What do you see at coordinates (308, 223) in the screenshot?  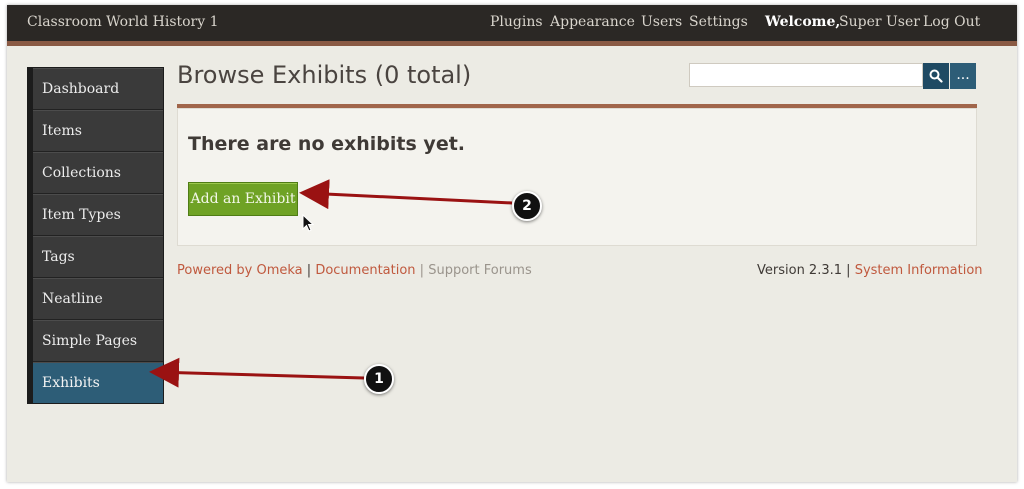 I see `mouse-cursor-icon` at bounding box center [308, 223].